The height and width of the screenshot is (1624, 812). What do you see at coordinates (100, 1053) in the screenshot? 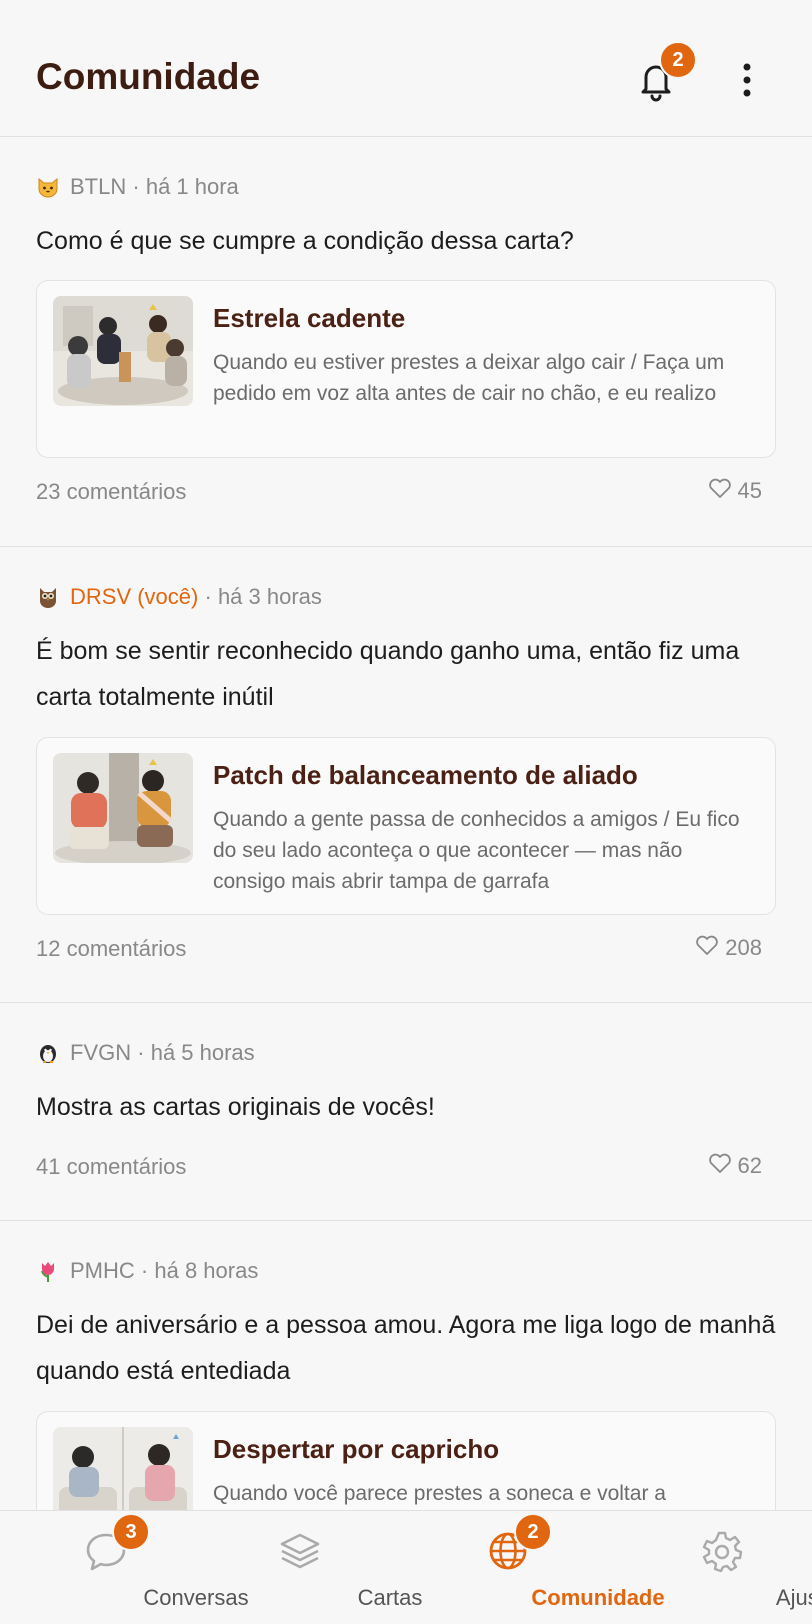
I see `post-author: FVGN` at bounding box center [100, 1053].